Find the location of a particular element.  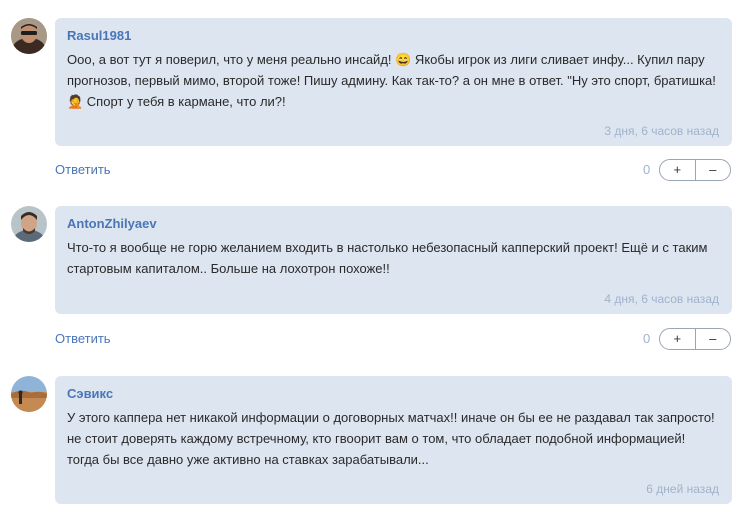

comment-author: AntonZhilyaev is located at coordinates (393, 224).